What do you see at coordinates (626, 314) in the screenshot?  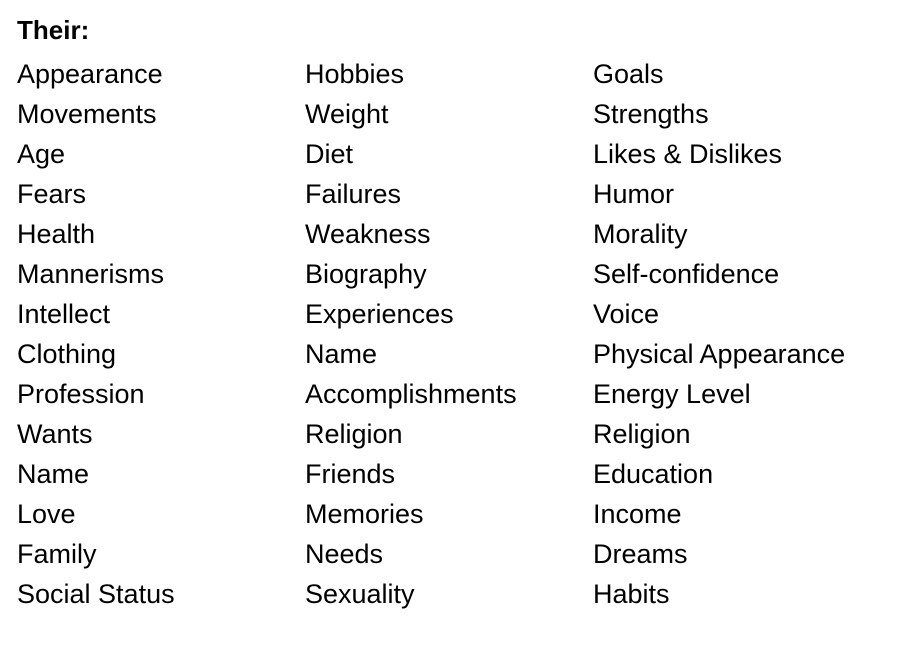 I see `trait-item: Voice` at bounding box center [626, 314].